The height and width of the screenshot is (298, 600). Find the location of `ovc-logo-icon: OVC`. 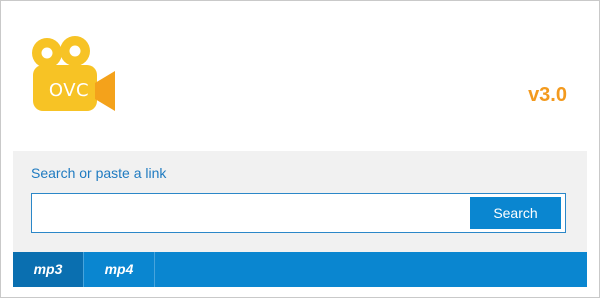

ovc-logo-icon: OVC is located at coordinates (73, 74).